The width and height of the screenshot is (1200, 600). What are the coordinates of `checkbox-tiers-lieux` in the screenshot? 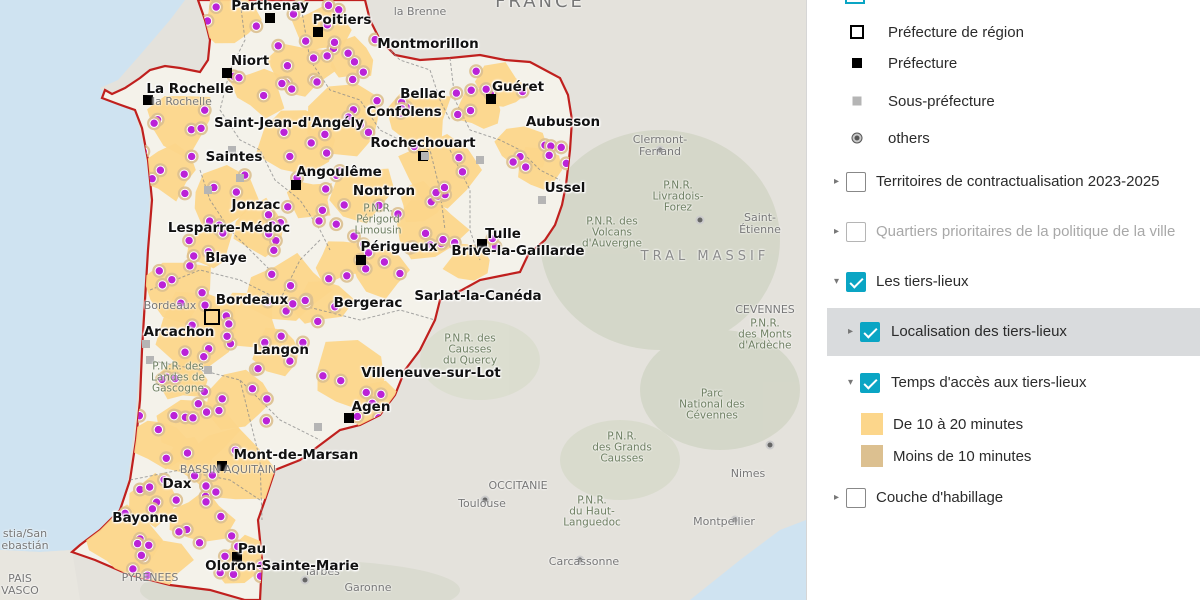 It's located at (856, 282).